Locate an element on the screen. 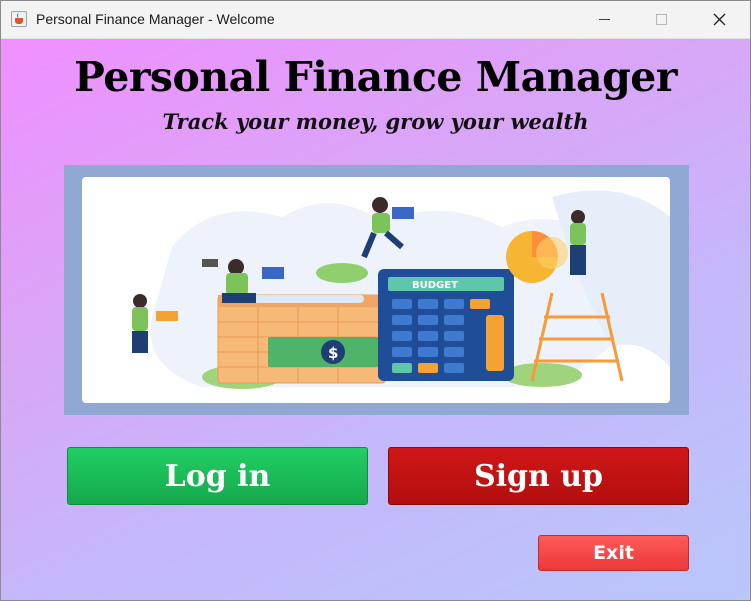 This screenshot has width=751, height=601. window-title: Personal Finance Manager - Welcome is located at coordinates (155, 19).